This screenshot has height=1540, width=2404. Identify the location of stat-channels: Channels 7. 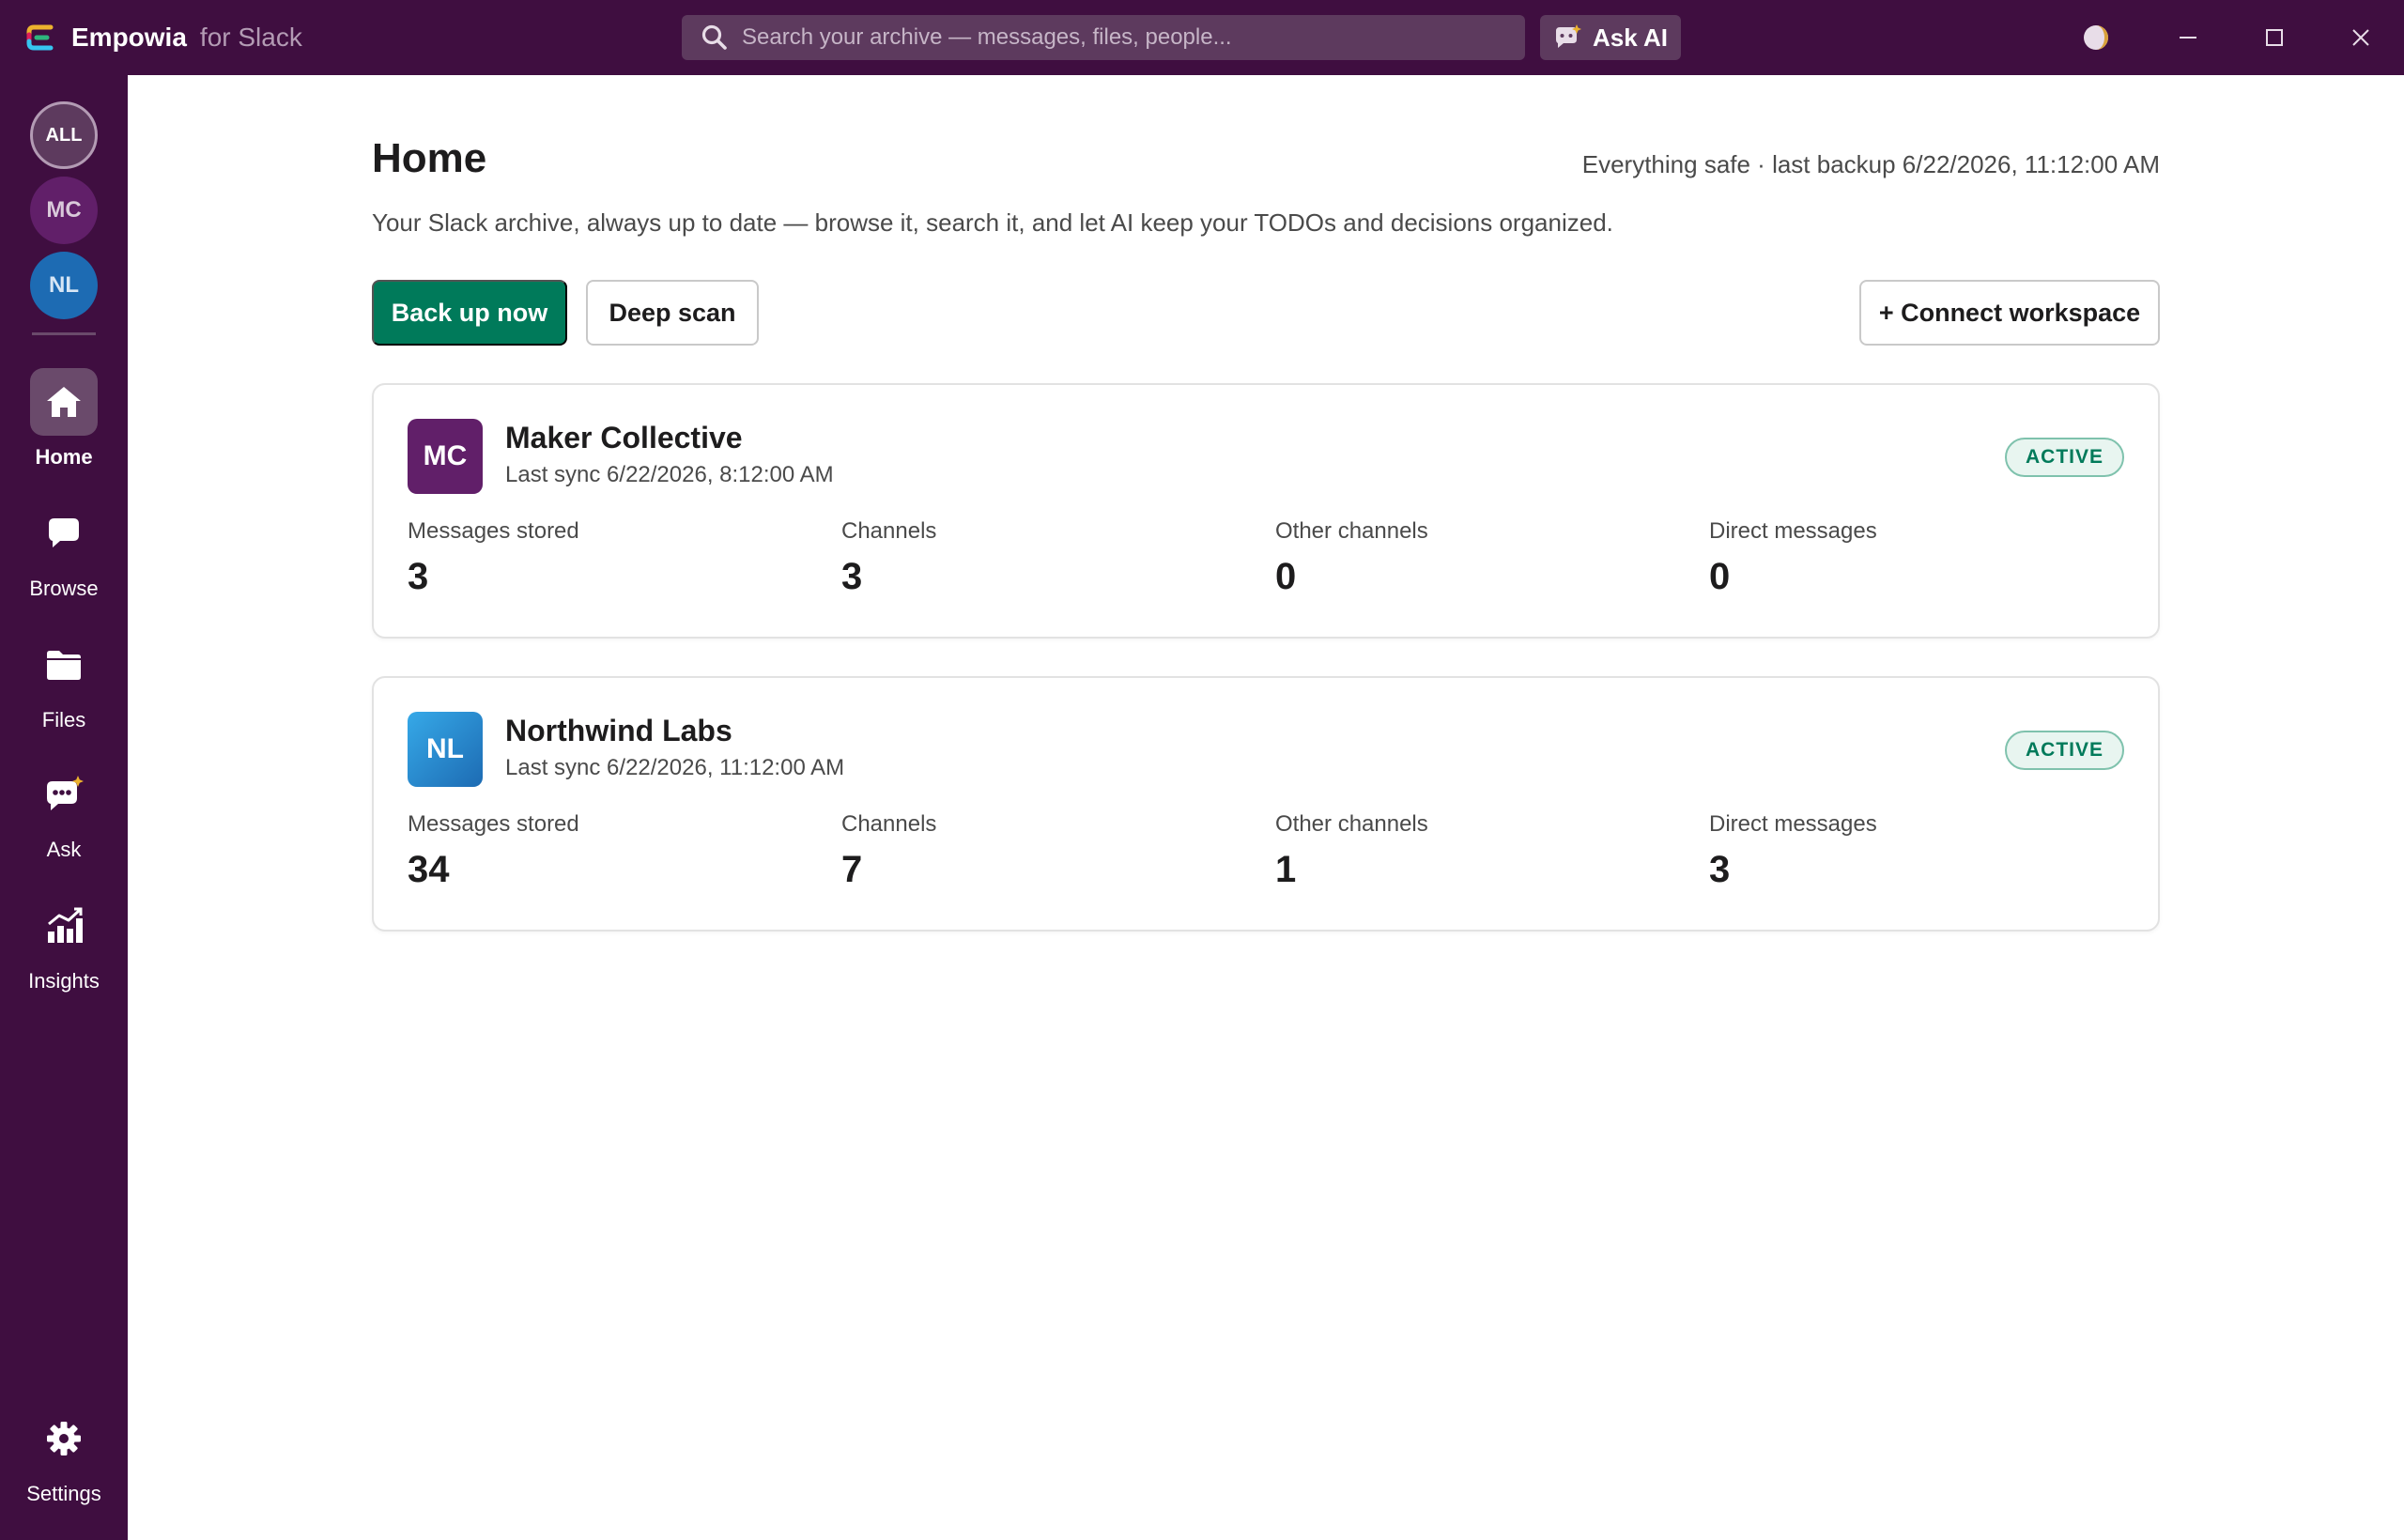
(888, 851).